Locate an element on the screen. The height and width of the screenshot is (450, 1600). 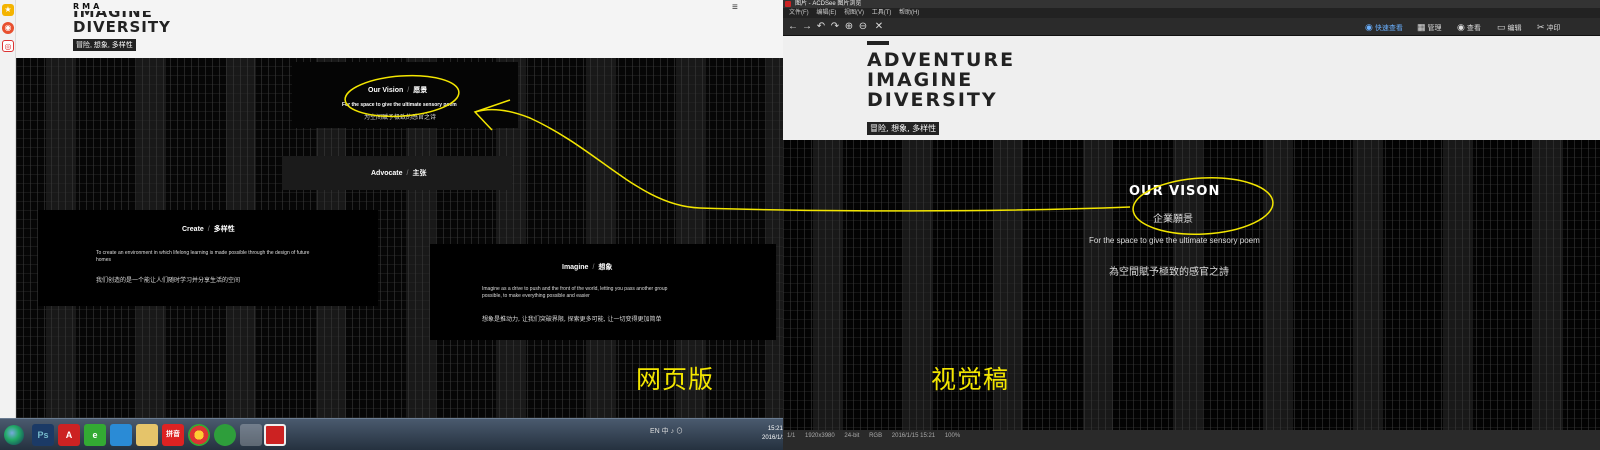
viewer-window-title: 图片 - ACDSee 图片浏览 is located at coordinates (828, 4).